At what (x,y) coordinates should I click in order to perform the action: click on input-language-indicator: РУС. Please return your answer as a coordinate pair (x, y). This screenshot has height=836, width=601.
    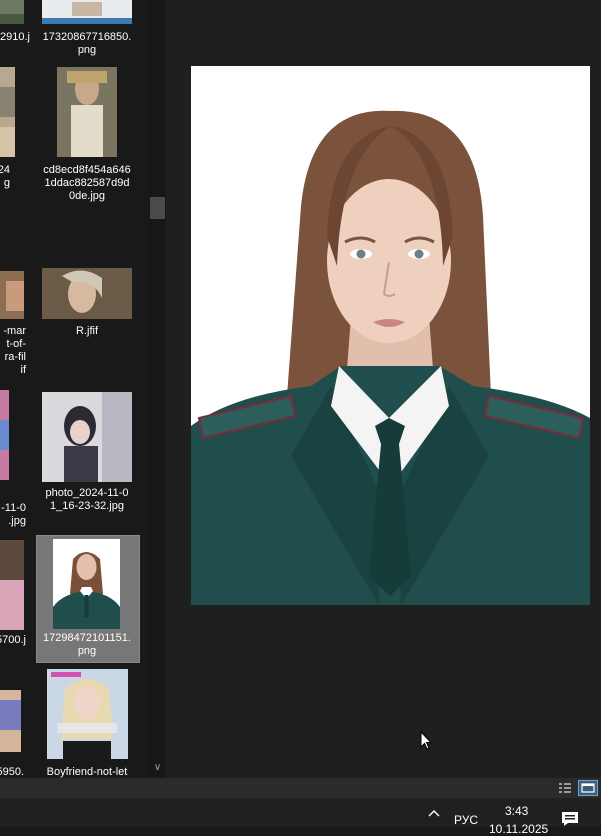
    Looking at the image, I should click on (466, 820).